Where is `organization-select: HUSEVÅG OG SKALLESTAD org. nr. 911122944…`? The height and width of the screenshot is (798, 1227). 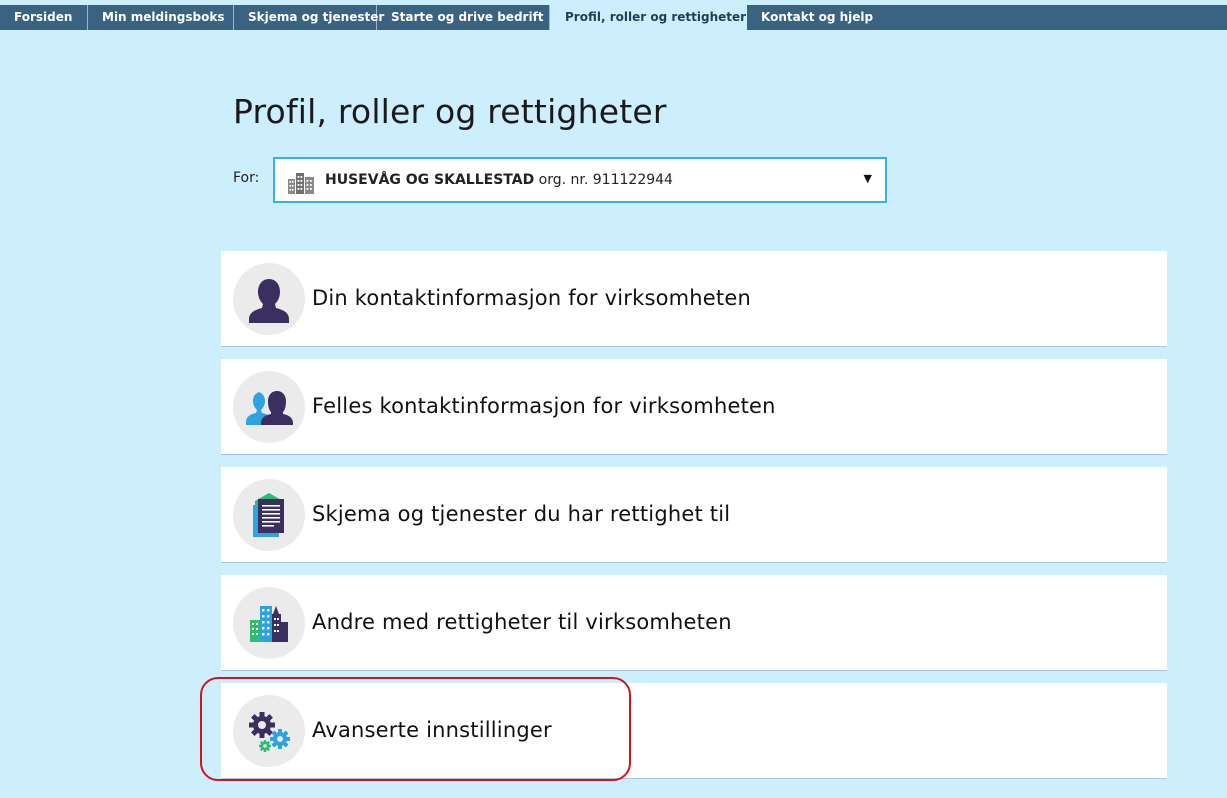 organization-select: HUSEVÅG OG SKALLESTAD org. nr. 911122944… is located at coordinates (580, 180).